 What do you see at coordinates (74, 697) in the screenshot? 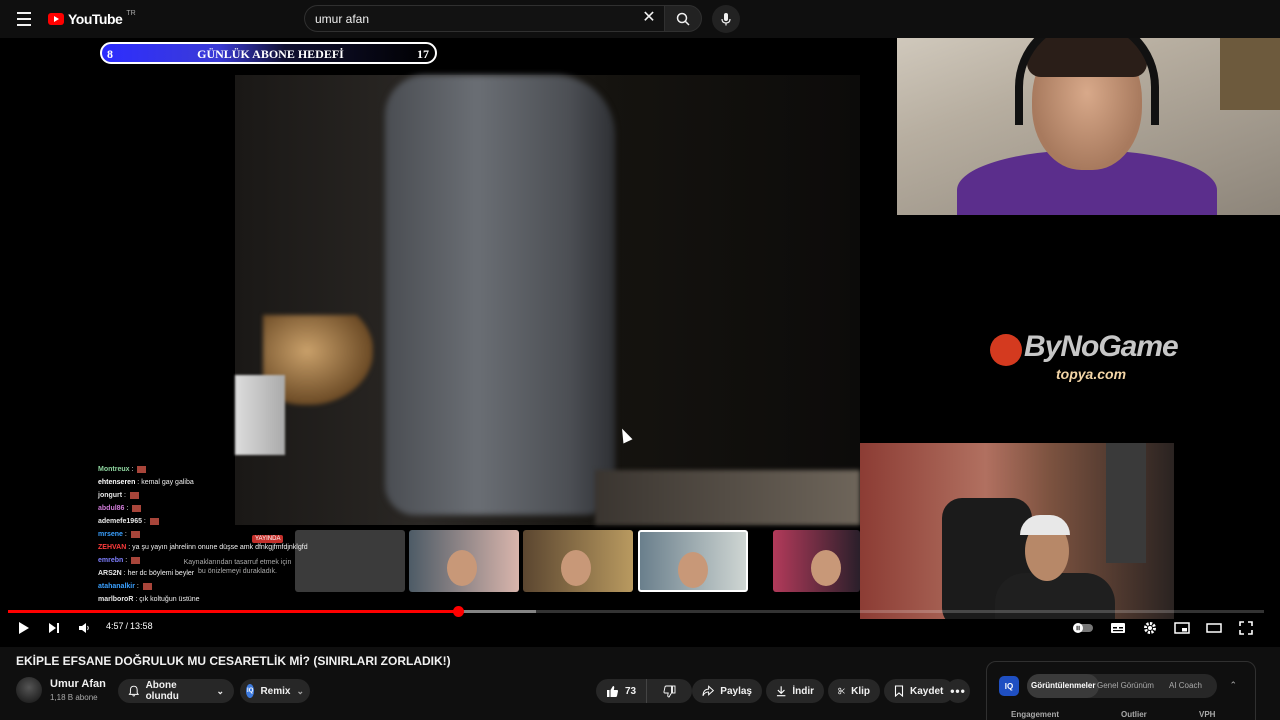
I see `subscriber-count: 1,18 B abone` at bounding box center [74, 697].